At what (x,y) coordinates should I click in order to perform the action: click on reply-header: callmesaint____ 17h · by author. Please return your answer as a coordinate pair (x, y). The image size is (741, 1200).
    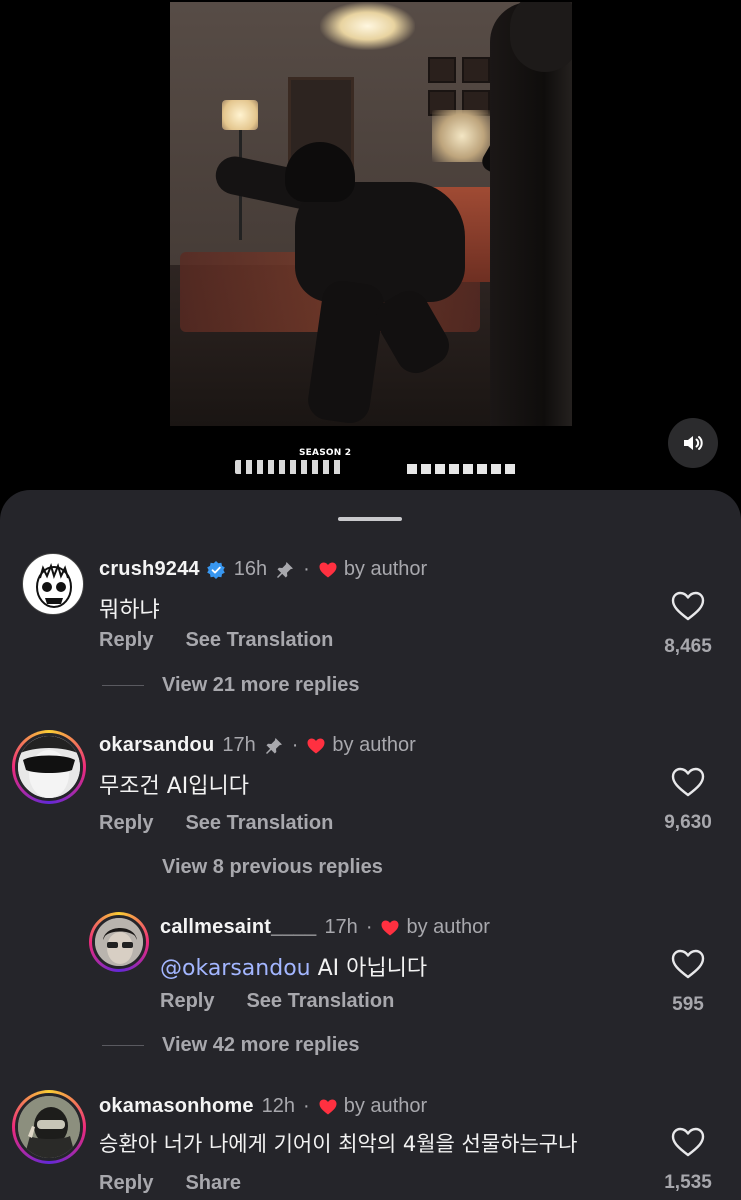
    Looking at the image, I should click on (325, 927).